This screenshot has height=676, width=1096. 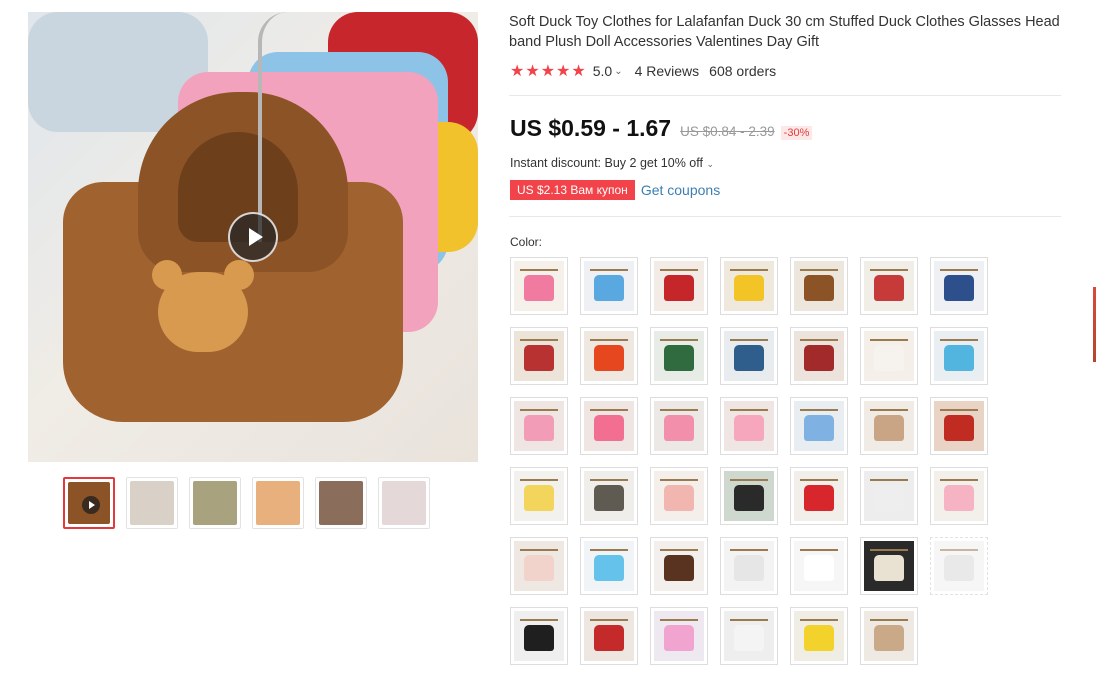 I want to click on instant-discount: Instant discount: Buy 2 get 10% off ⌄, so click(x=612, y=163).